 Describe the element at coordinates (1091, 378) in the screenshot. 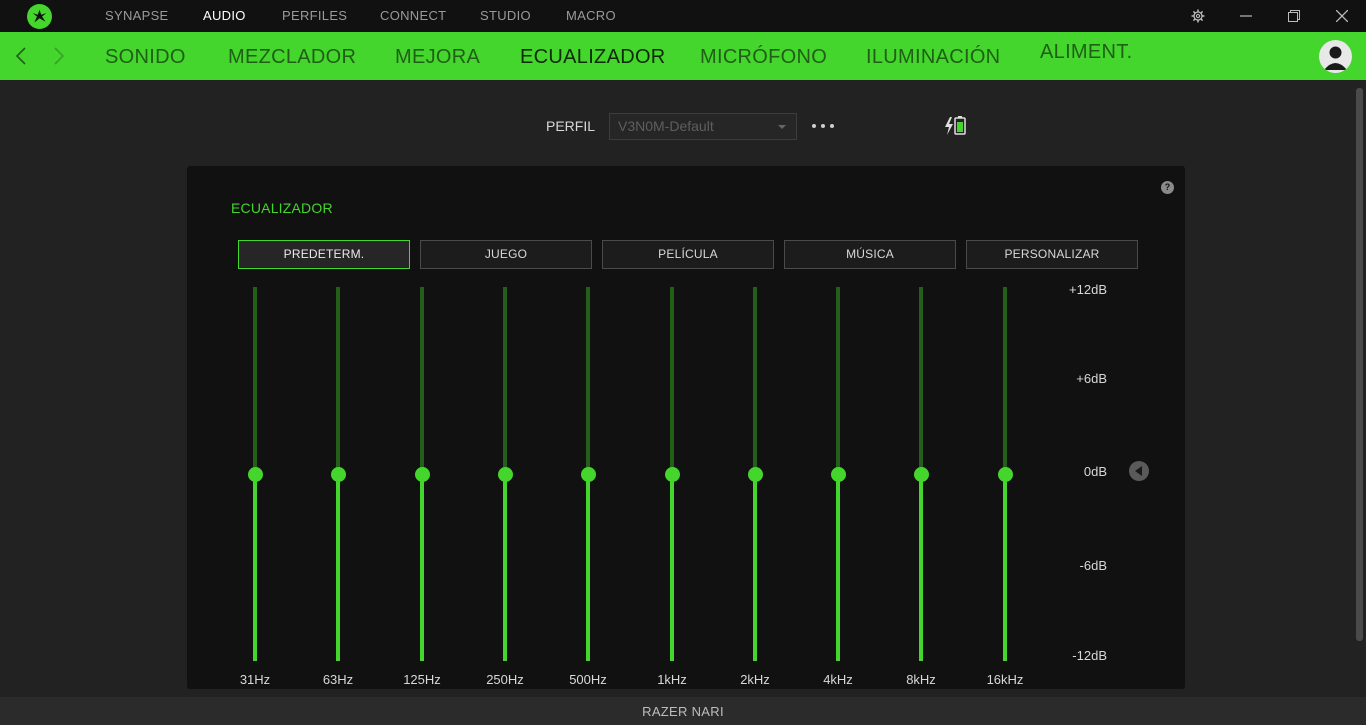

I see `db-label-plus6: +6dB` at that location.